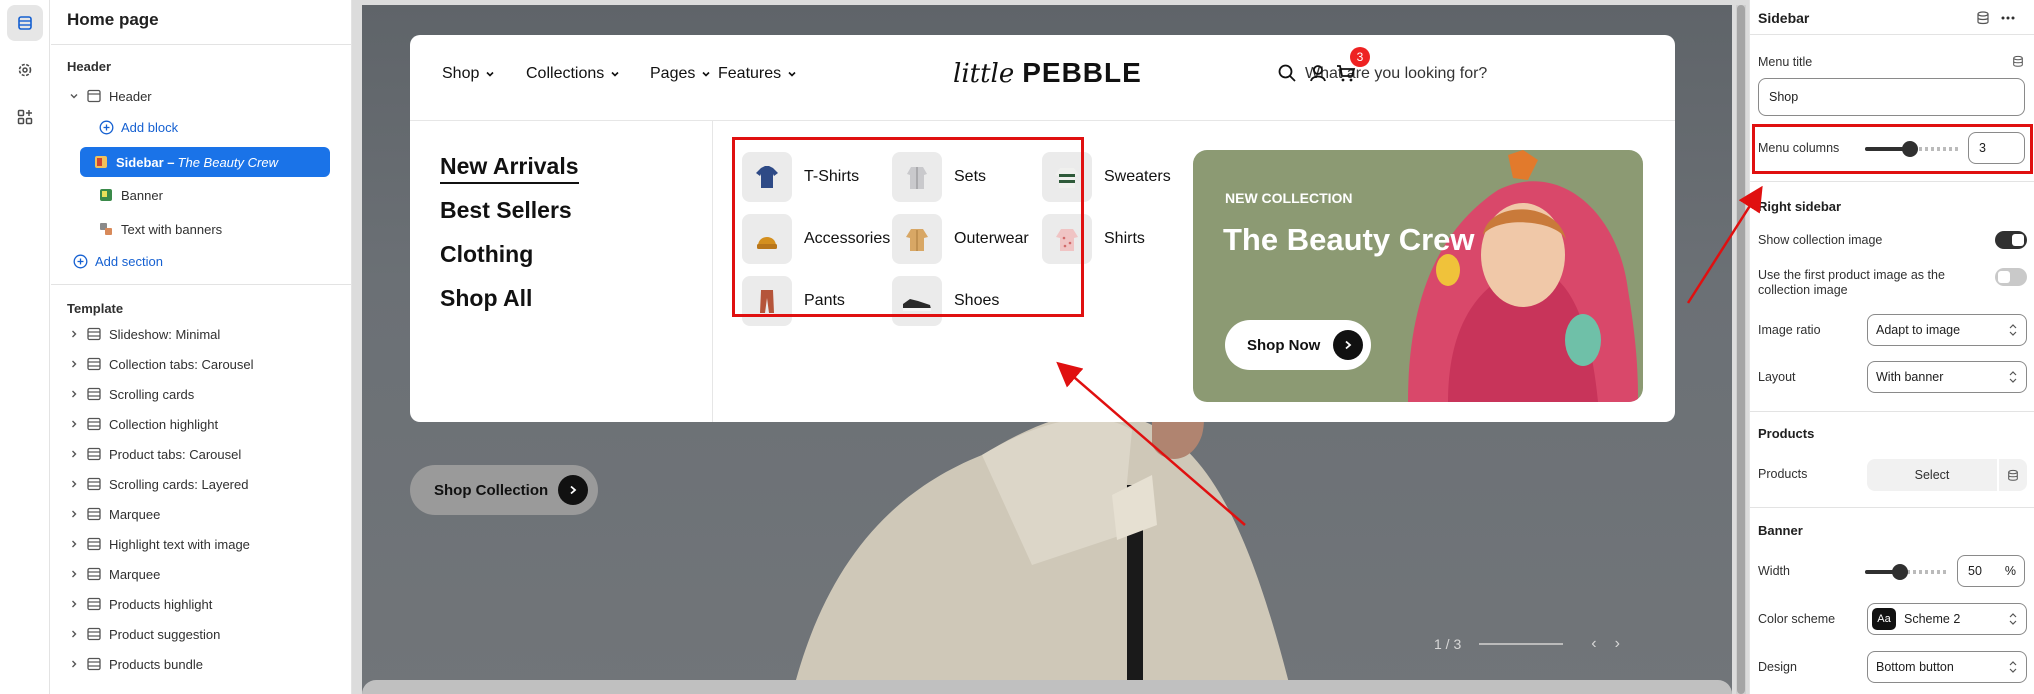  What do you see at coordinates (1396, 74) in the screenshot?
I see `search-input: What are you looking for?` at bounding box center [1396, 74].